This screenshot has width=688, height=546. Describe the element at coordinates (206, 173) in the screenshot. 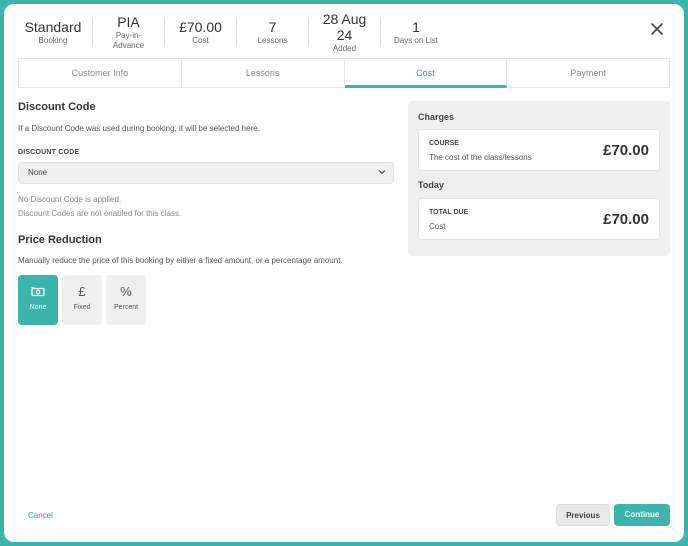

I see `discount-code-select: None` at that location.